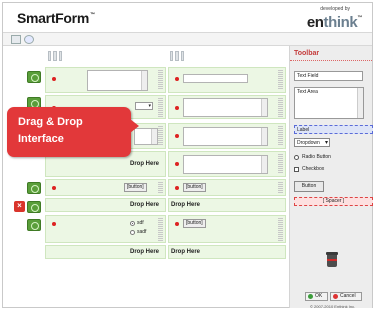  I want to click on developed-by-text: developed by, so click(335, 9).